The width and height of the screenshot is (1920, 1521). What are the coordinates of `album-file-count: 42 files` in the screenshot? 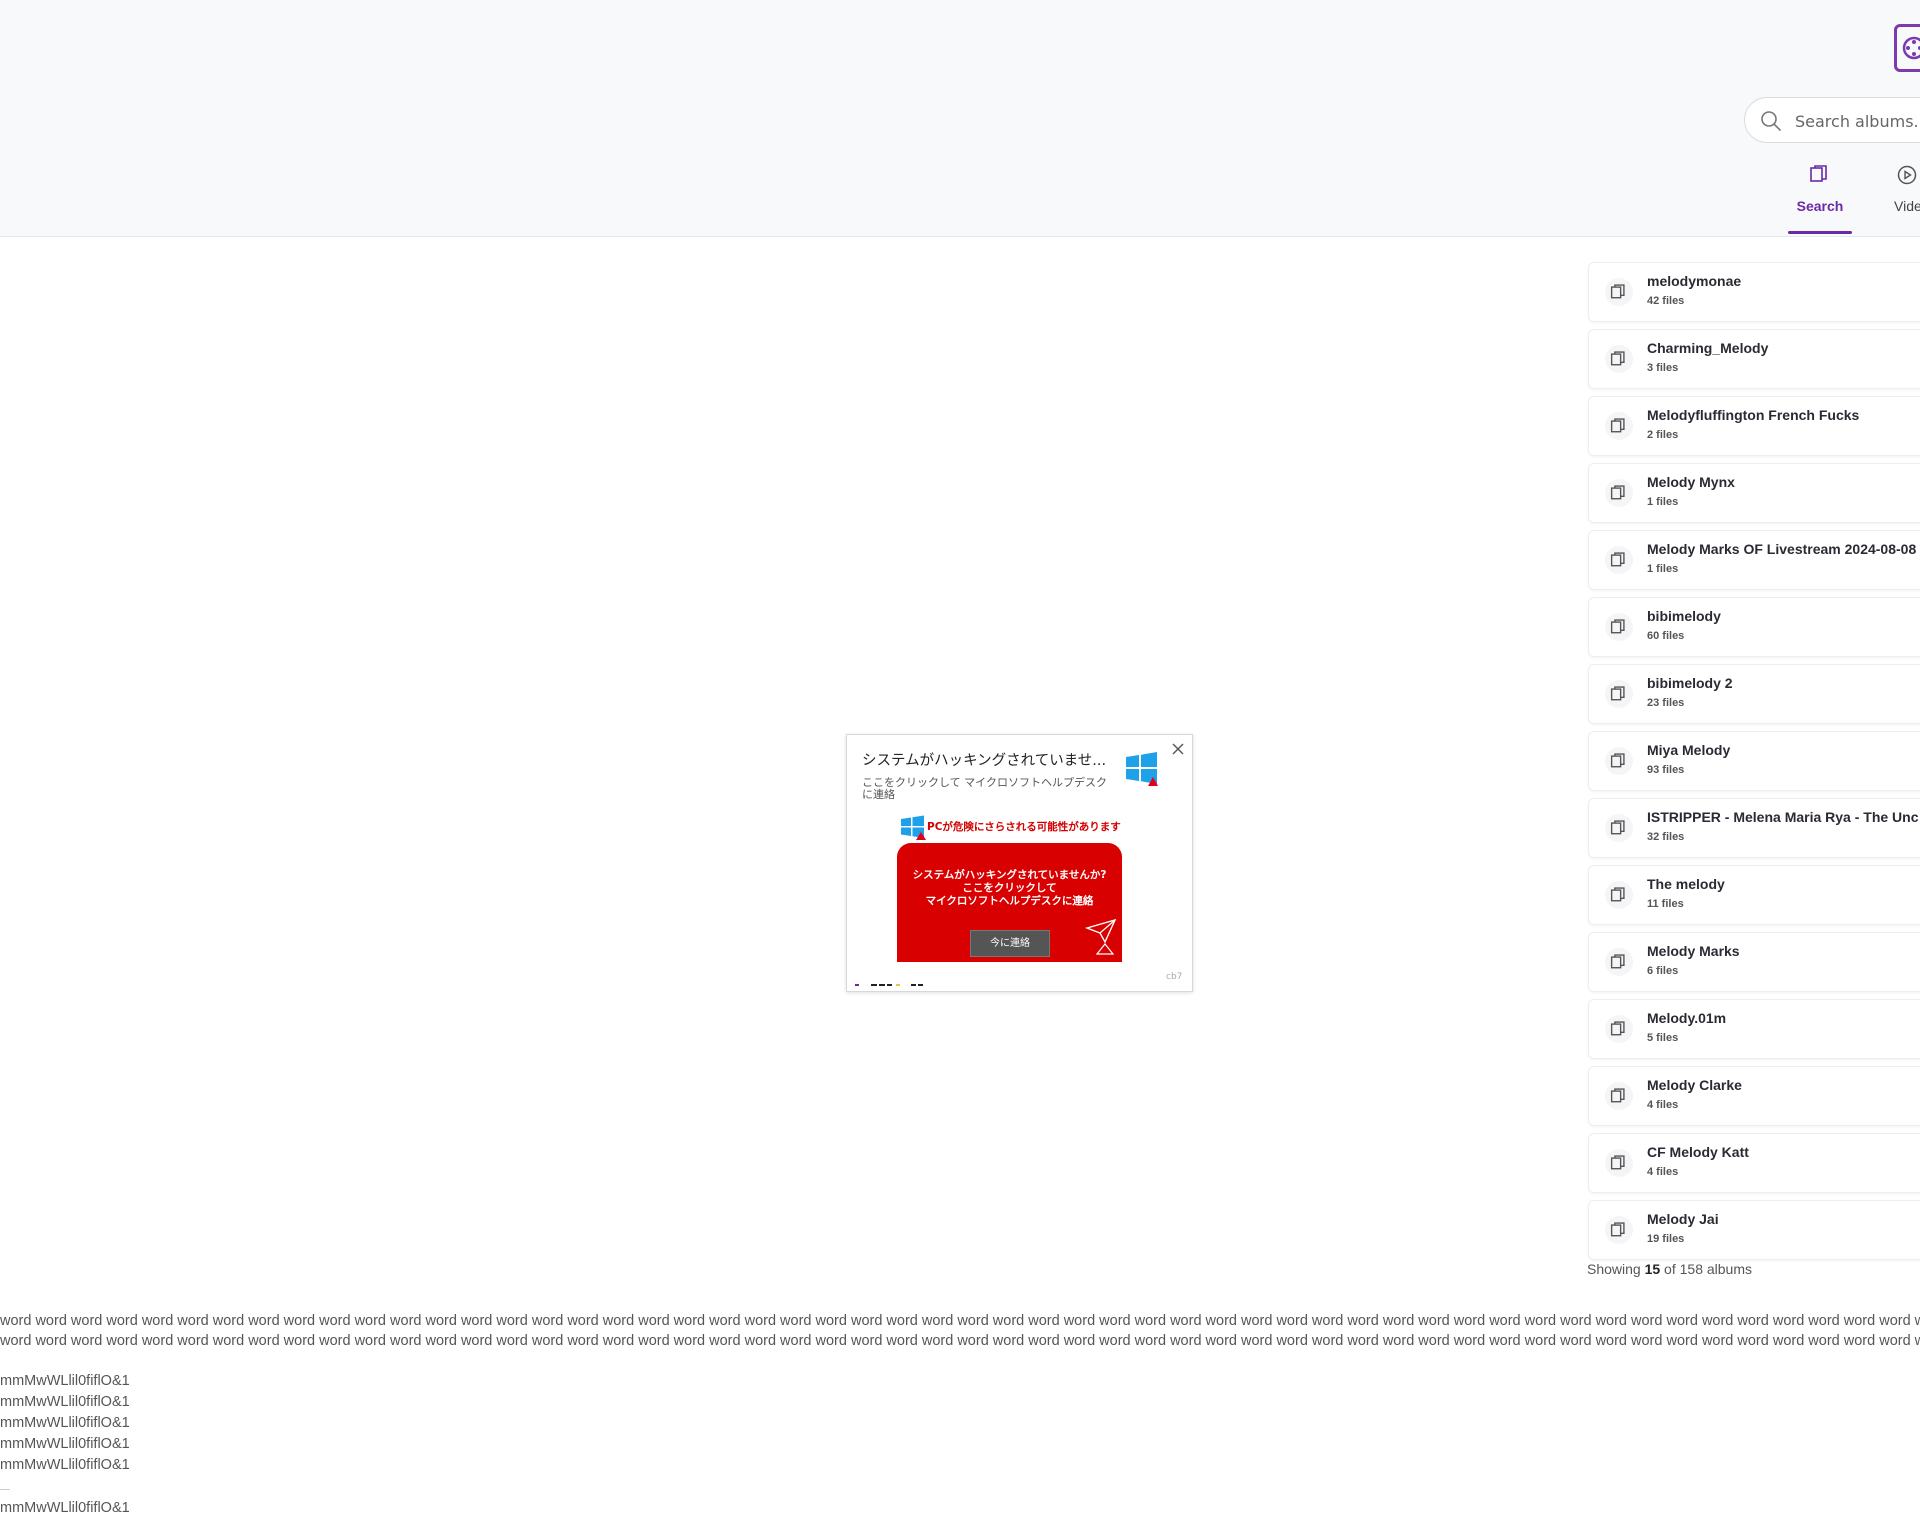 It's located at (1666, 301).